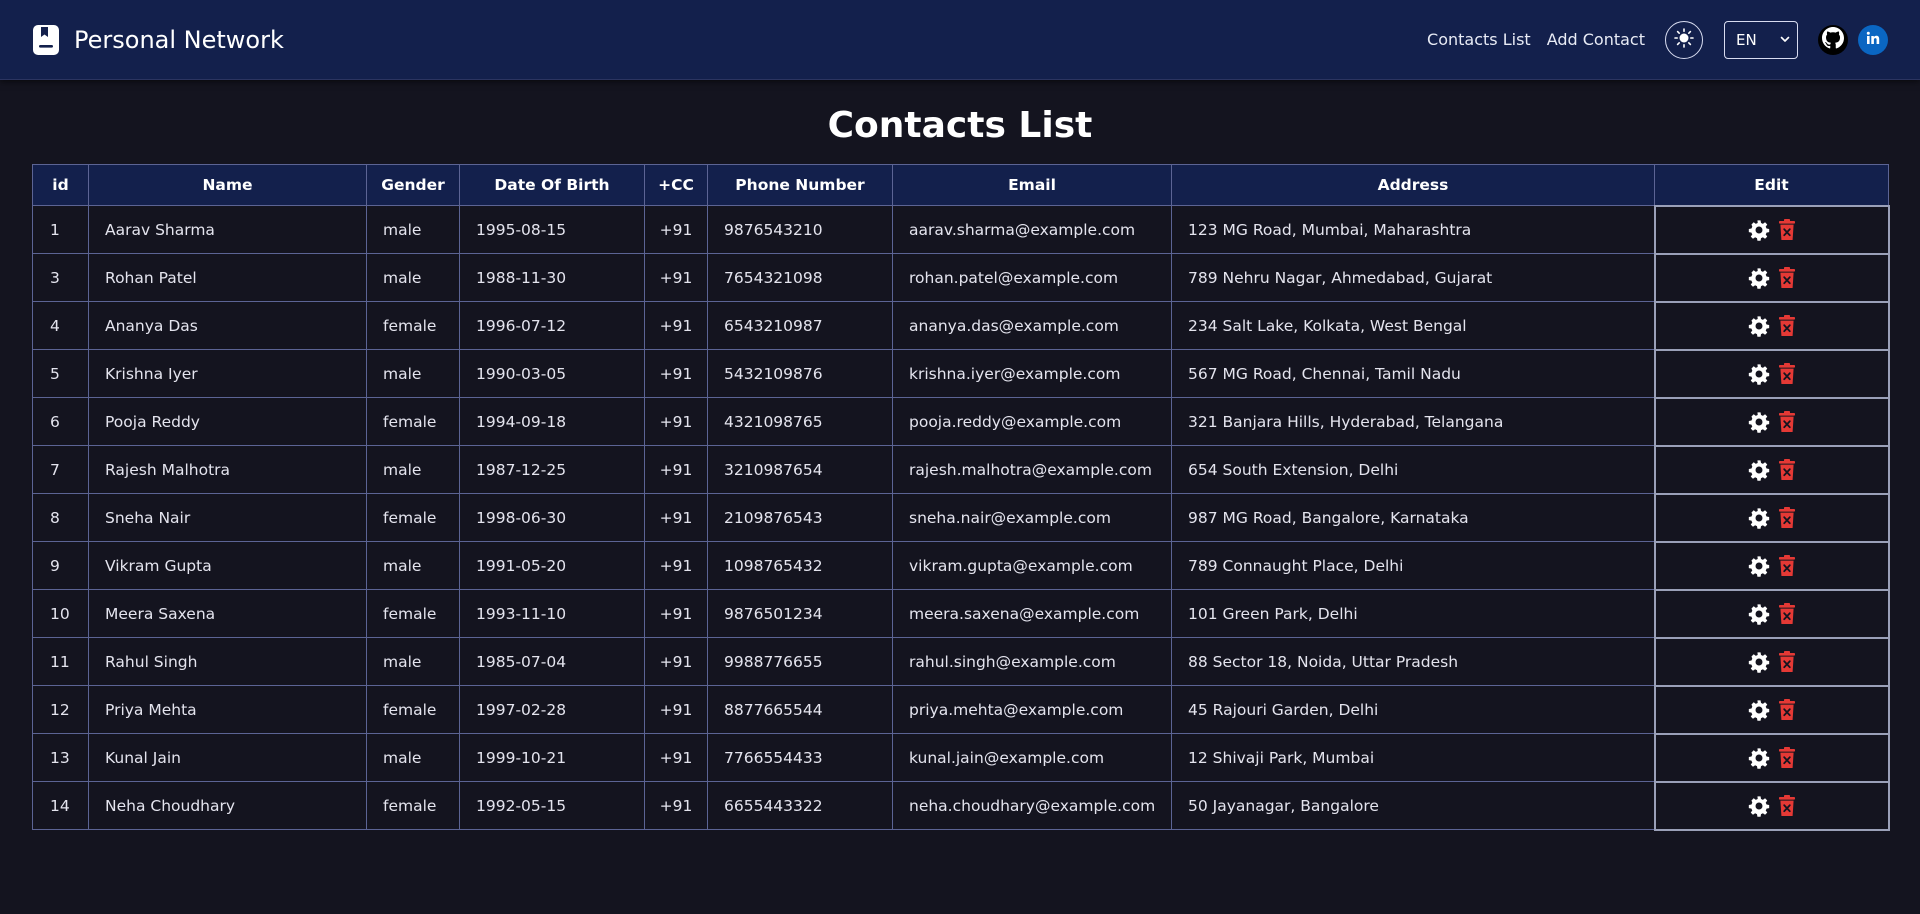 The width and height of the screenshot is (1920, 914). Describe the element at coordinates (227, 613) in the screenshot. I see `cell-name: Meera Saxena` at that location.